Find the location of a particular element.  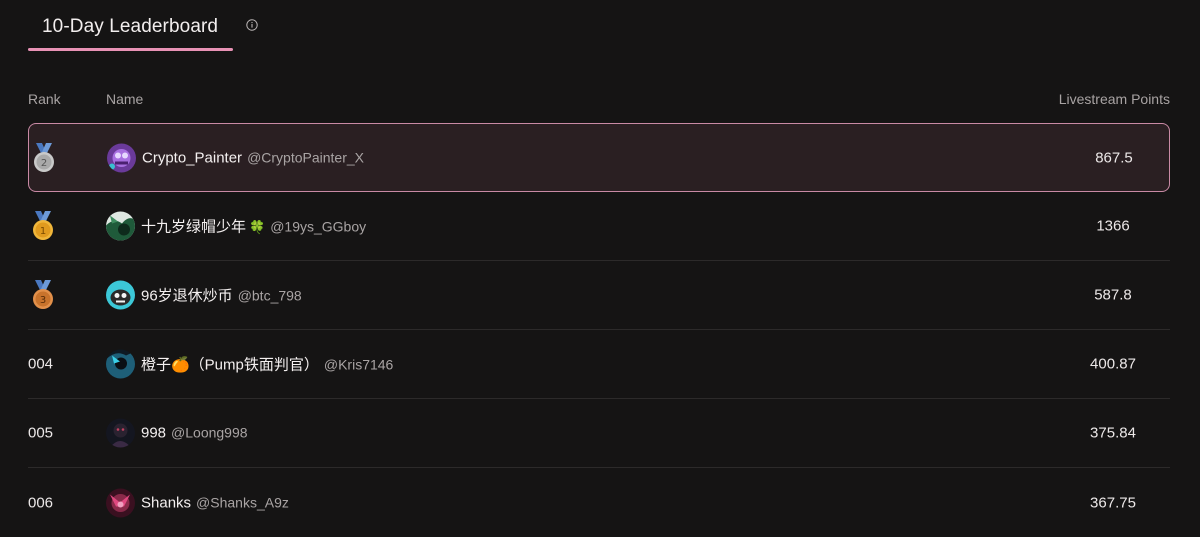

user-handle: @Loong998 is located at coordinates (209, 433).